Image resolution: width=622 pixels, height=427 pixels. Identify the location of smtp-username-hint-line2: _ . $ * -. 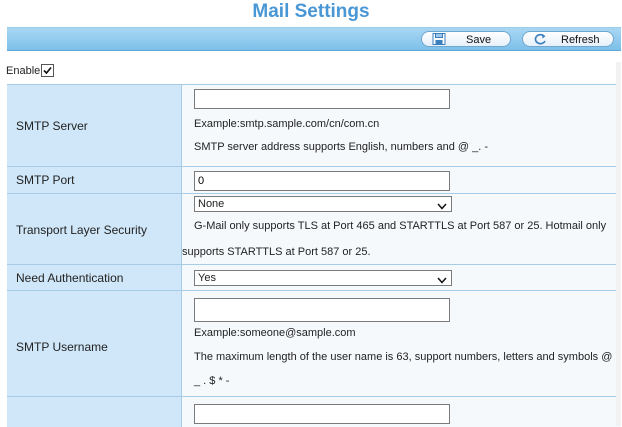
(212, 381).